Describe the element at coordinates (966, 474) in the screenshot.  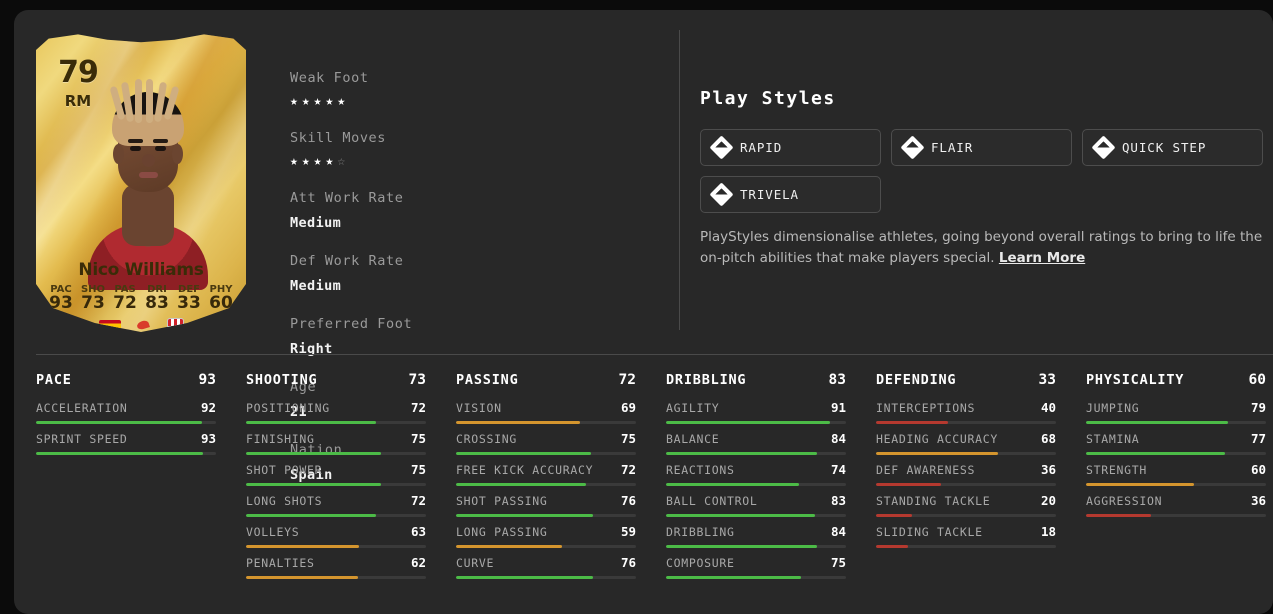
I see `attribute-row: DEF AWARENESS 36` at that location.